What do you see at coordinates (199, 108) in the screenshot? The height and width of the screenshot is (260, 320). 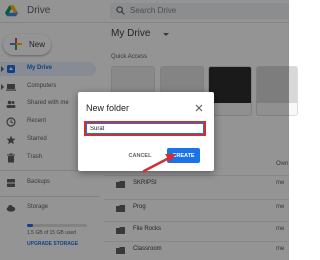 I see `close-icon` at bounding box center [199, 108].